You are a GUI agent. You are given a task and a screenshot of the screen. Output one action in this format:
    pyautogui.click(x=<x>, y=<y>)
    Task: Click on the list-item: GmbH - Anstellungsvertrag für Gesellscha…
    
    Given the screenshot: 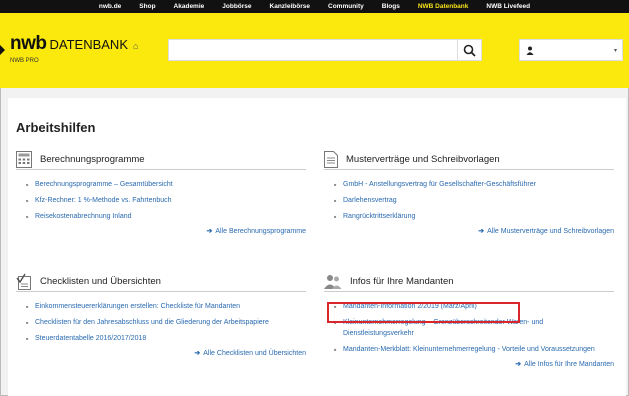 What is the action you would take?
    pyautogui.click(x=474, y=184)
    